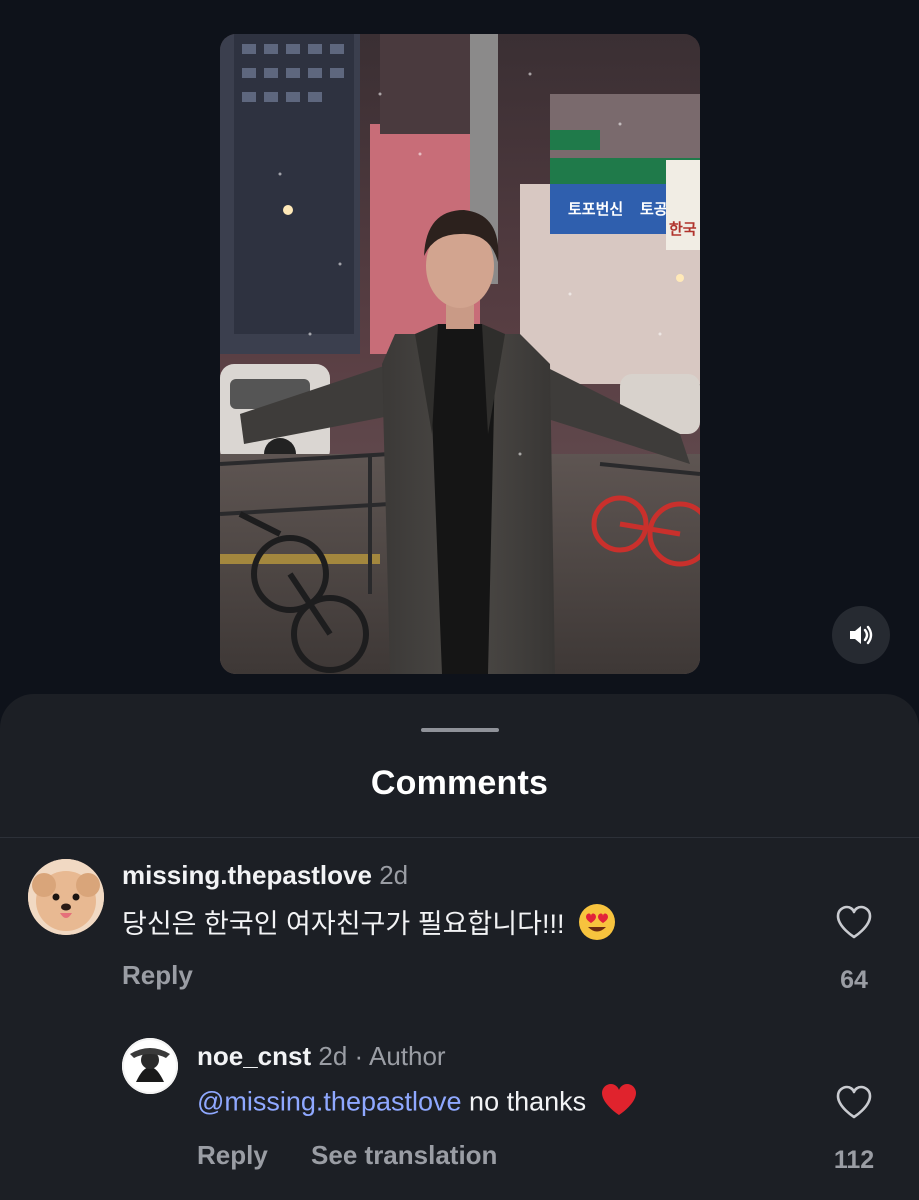  What do you see at coordinates (854, 1102) in the screenshot?
I see `heart-outline-icon` at bounding box center [854, 1102].